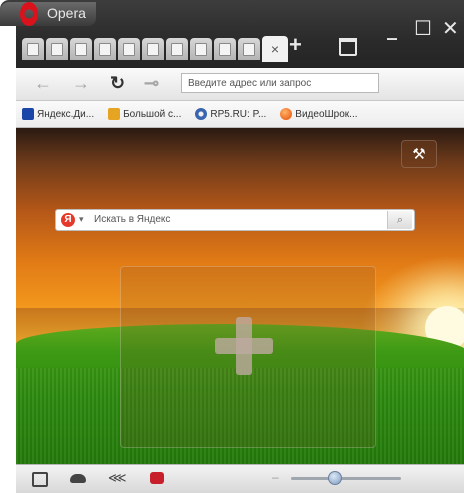 This screenshot has height=493, width=464. Describe the element at coordinates (280, 83) in the screenshot. I see `address-field: Введите адрес или запрос` at that location.